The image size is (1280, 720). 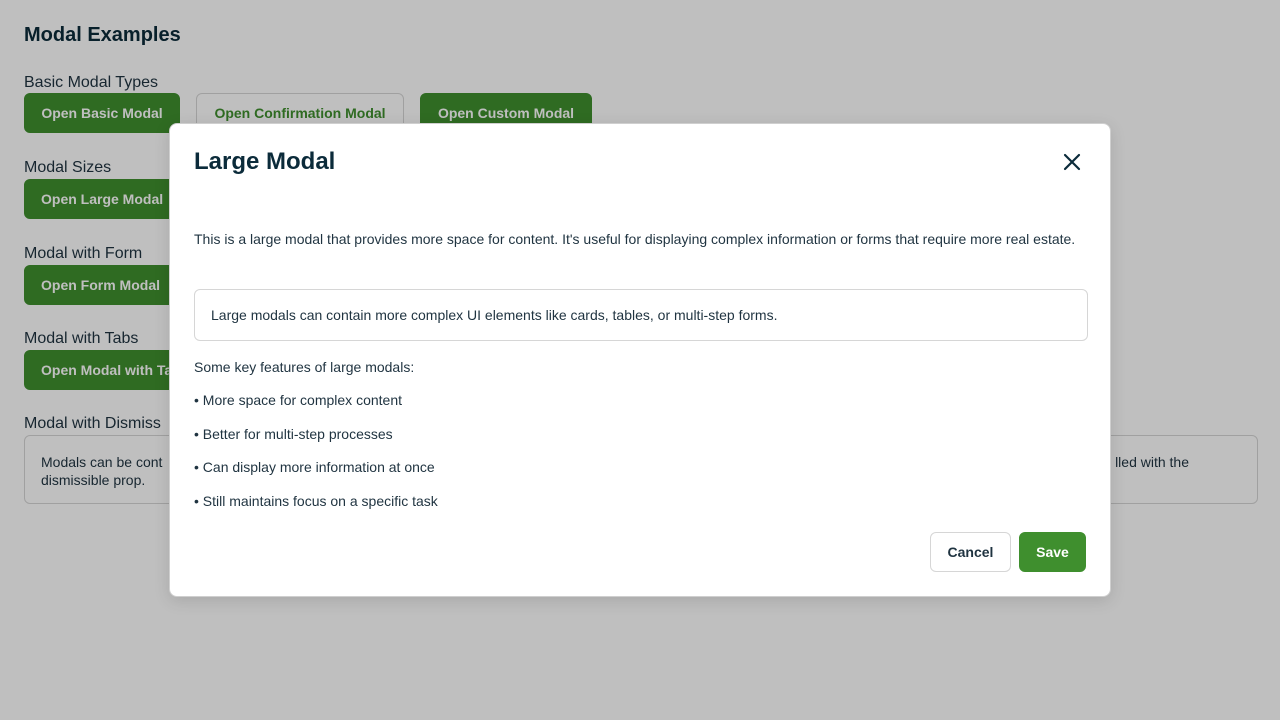 What do you see at coordinates (314, 467) in the screenshot?
I see `modal-feature-item: • Can display more information at once` at bounding box center [314, 467].